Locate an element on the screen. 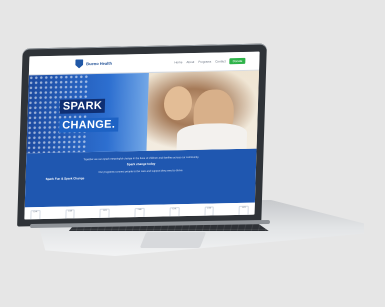 Image resolution: width=385 pixels, height=307 pixels. donate-button: Donate is located at coordinates (237, 61).